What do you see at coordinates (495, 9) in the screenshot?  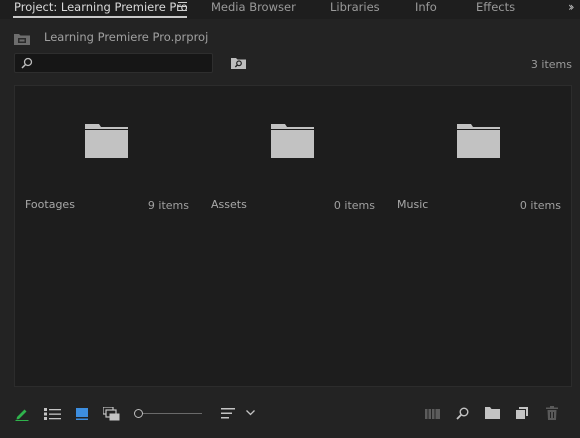 I see `tab-effects: Effects` at bounding box center [495, 9].